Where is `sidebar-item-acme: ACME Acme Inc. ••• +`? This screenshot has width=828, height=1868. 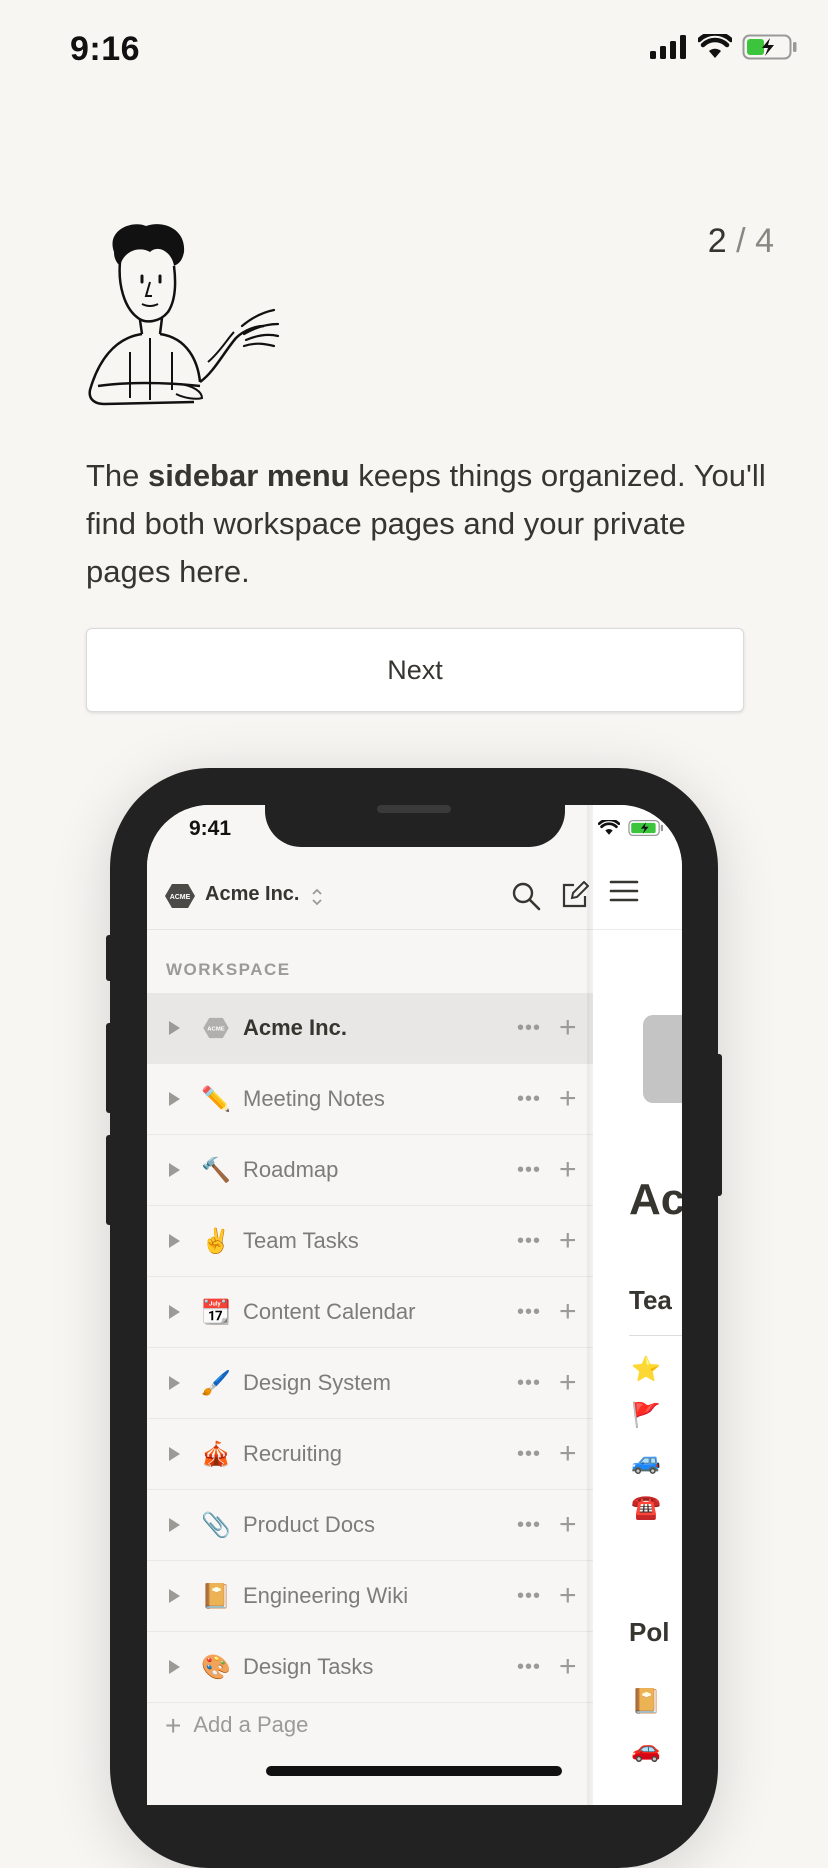 sidebar-item-acme: ACME Acme Inc. ••• + is located at coordinates (370, 1028).